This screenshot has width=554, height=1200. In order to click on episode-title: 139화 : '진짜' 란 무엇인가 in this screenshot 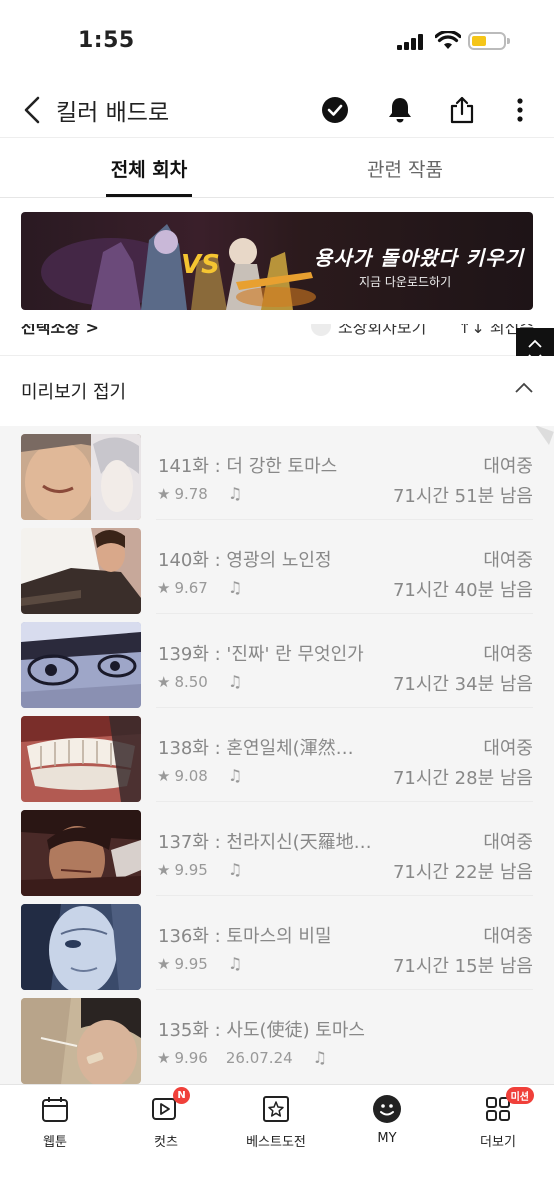, I will do `click(261, 654)`.